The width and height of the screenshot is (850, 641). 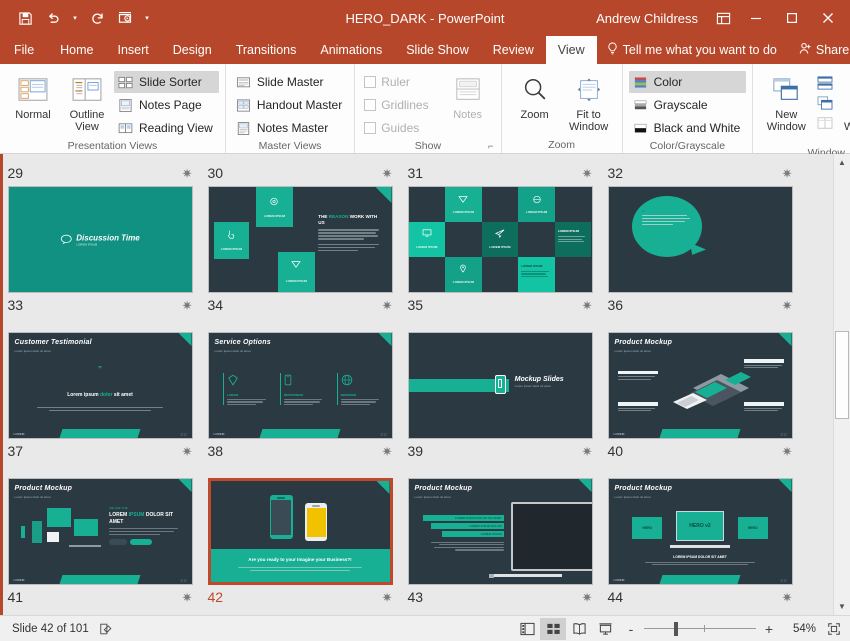 I want to click on group-label-show: Show, so click(x=428, y=146).